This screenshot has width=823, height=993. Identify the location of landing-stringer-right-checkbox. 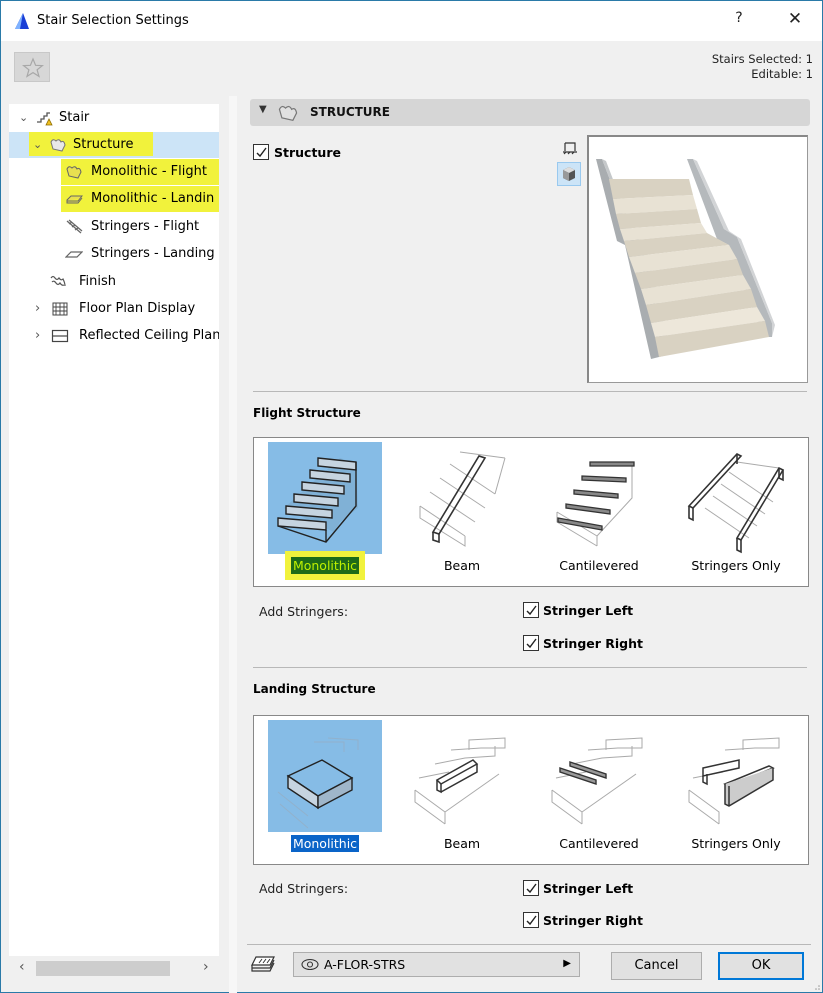
(531, 920).